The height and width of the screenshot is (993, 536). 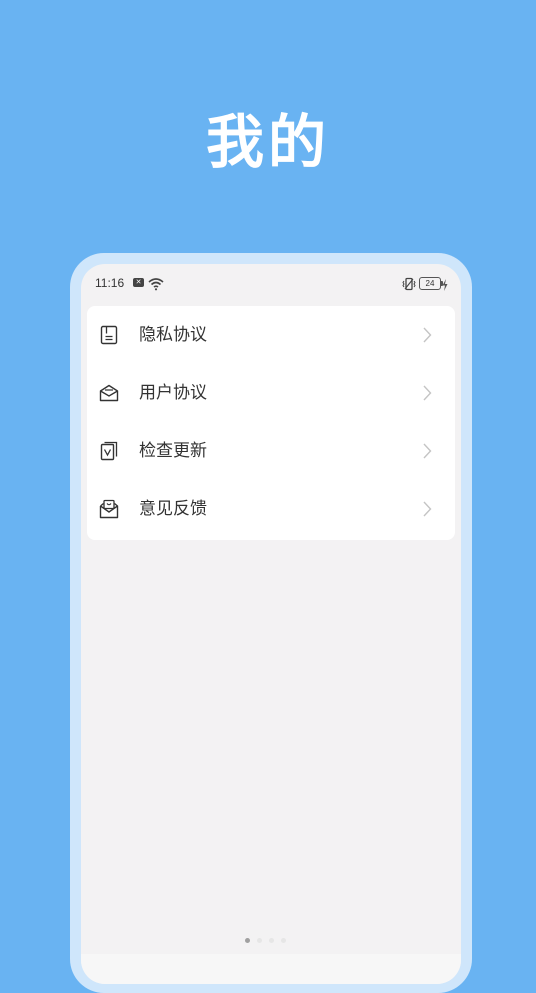 I want to click on update-check-icon, so click(x=109, y=451).